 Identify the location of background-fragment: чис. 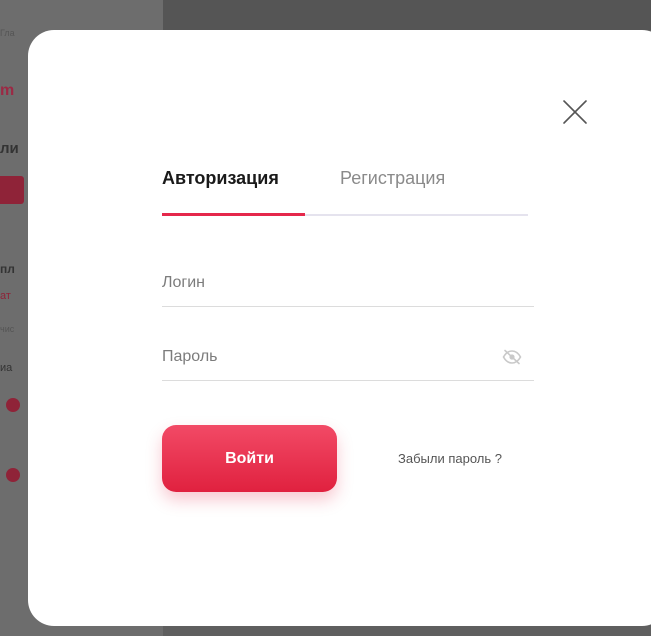
(7, 329).